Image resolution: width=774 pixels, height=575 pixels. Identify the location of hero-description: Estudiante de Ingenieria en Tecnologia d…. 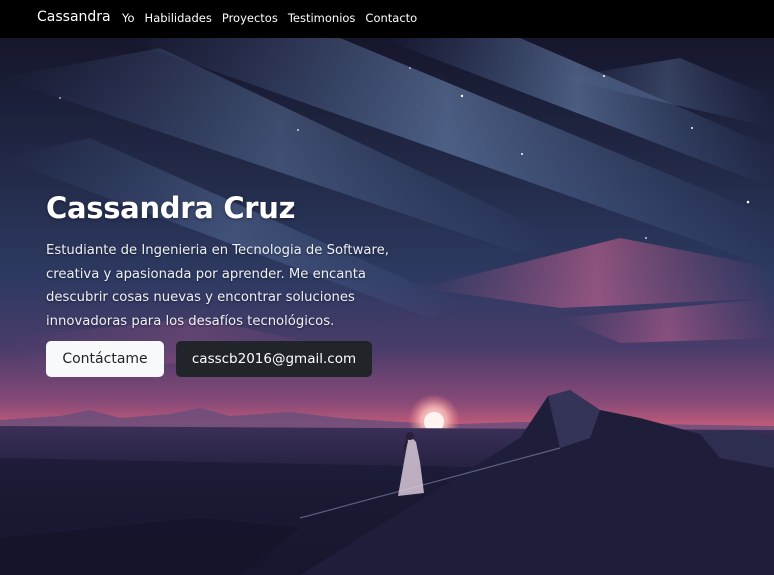
(217, 286).